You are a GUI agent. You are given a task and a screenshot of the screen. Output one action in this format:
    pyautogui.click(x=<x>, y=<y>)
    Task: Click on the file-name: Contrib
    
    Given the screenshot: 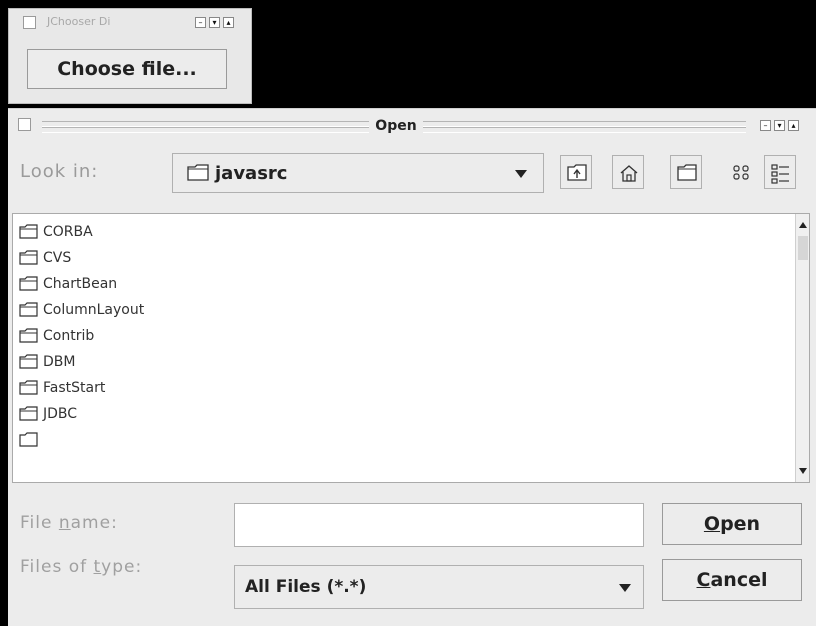 What is the action you would take?
    pyautogui.click(x=69, y=336)
    